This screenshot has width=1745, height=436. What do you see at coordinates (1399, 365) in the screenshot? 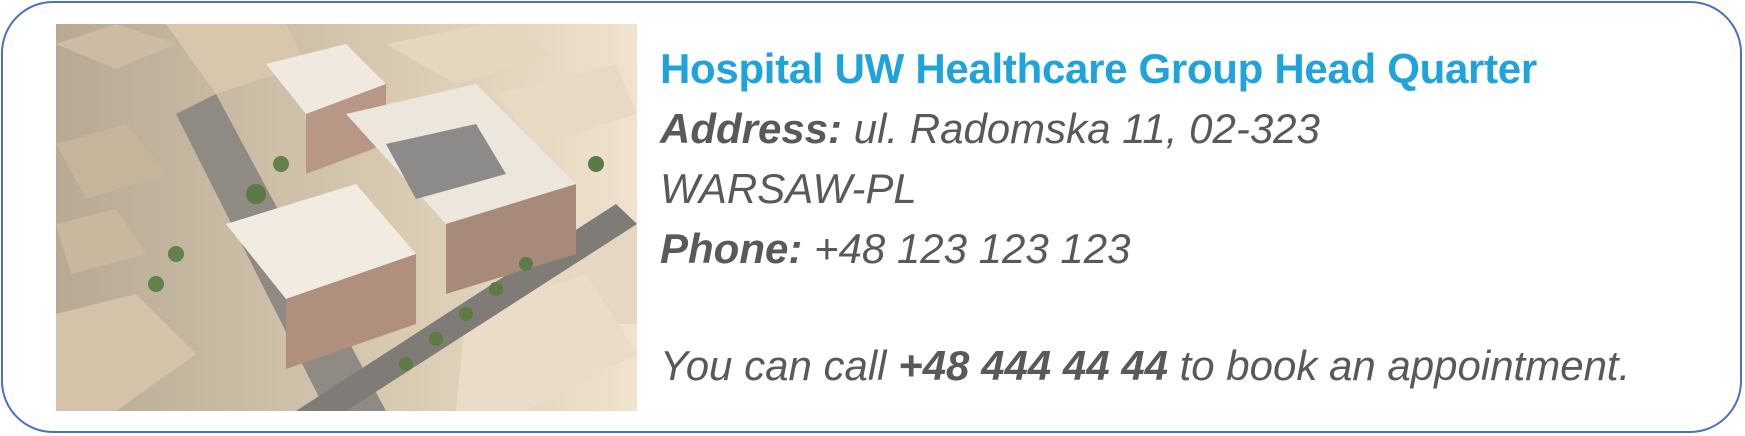
I see `call-suffix: to book an appointment.` at bounding box center [1399, 365].